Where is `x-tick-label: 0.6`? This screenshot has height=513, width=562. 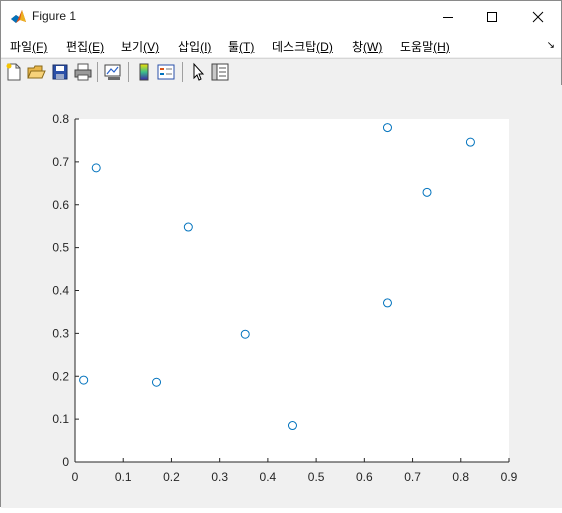
x-tick-label: 0.6 is located at coordinates (364, 477).